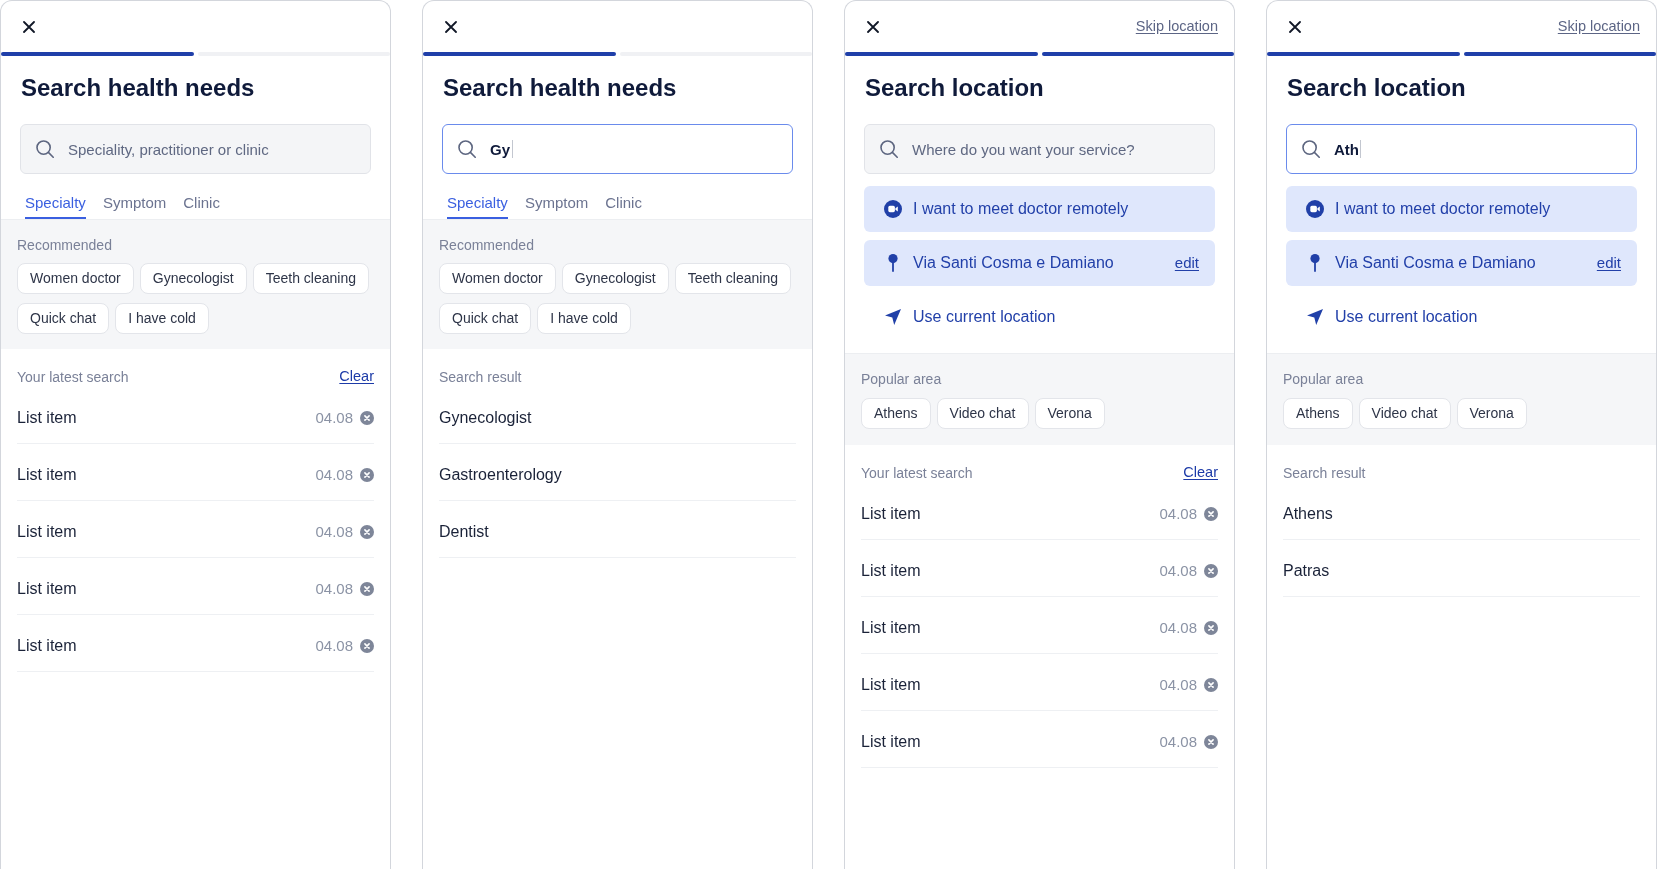 The image size is (1657, 869). I want to click on search-field: Gy, so click(617, 149).